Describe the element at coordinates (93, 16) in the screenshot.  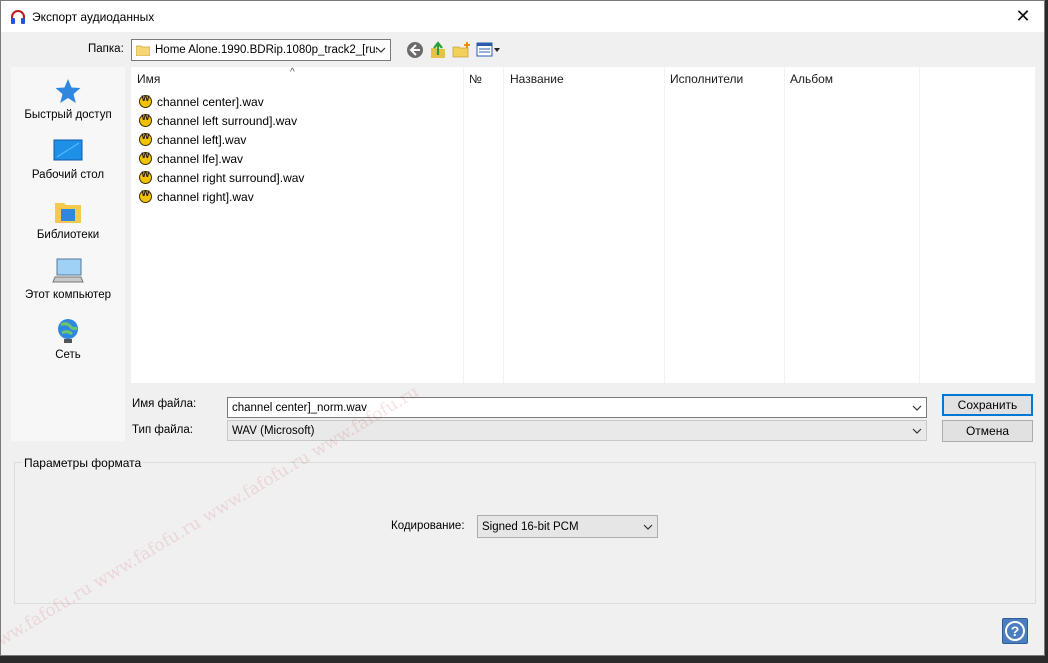
I see `window-title: Экспорт аудиоданных` at that location.